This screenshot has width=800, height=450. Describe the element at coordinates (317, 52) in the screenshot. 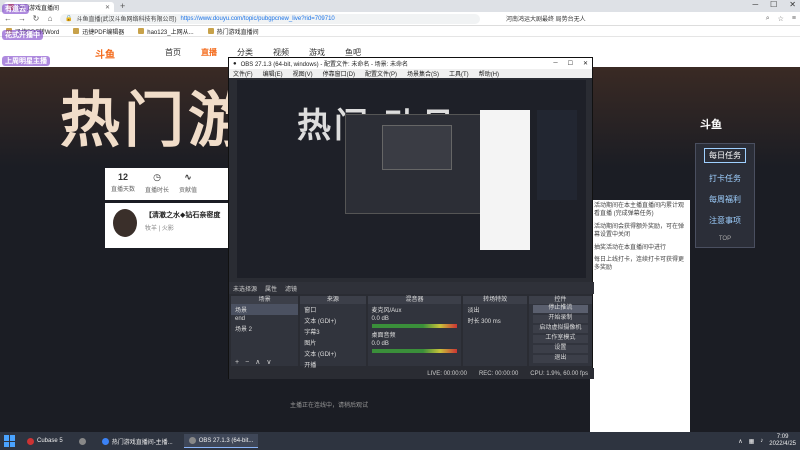

I see `nav-game: 游戏` at that location.